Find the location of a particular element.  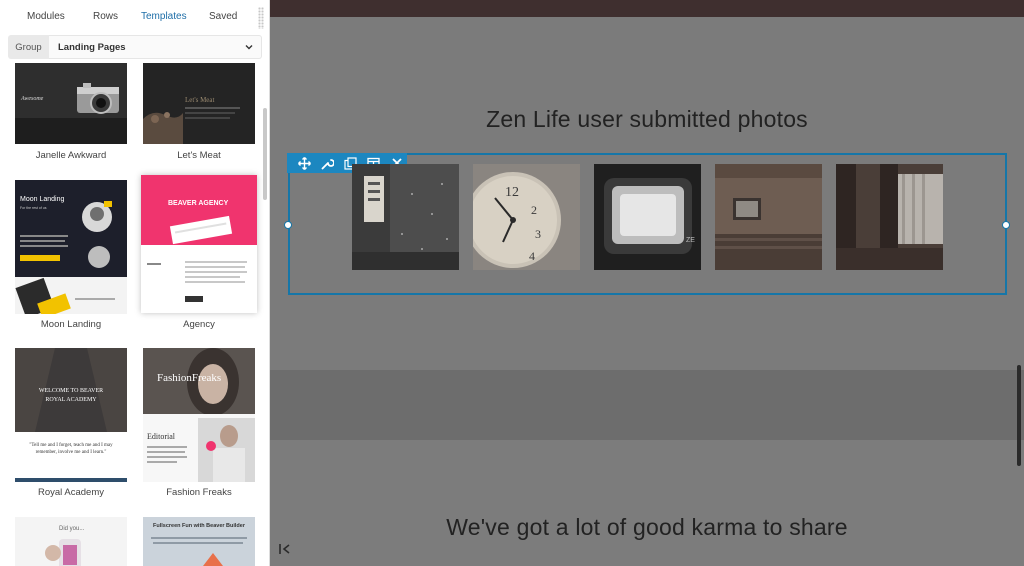

svg-text: 4 is located at coordinates (532, 256).